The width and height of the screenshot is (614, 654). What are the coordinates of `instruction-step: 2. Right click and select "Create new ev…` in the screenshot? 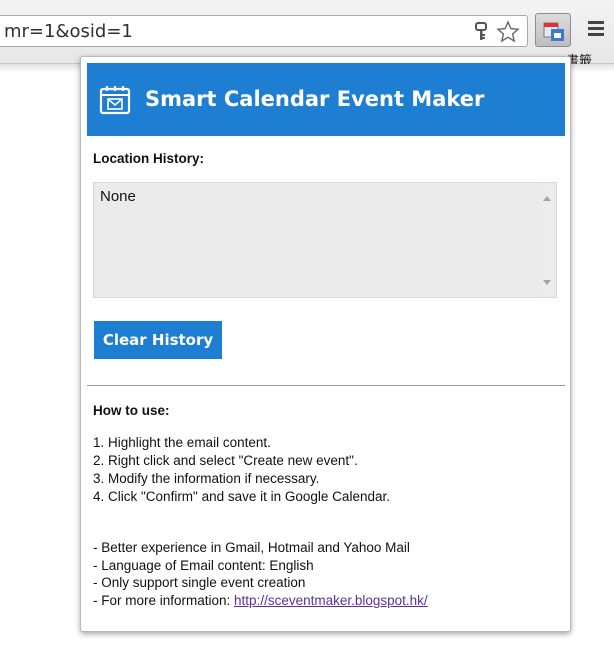 It's located at (225, 460).